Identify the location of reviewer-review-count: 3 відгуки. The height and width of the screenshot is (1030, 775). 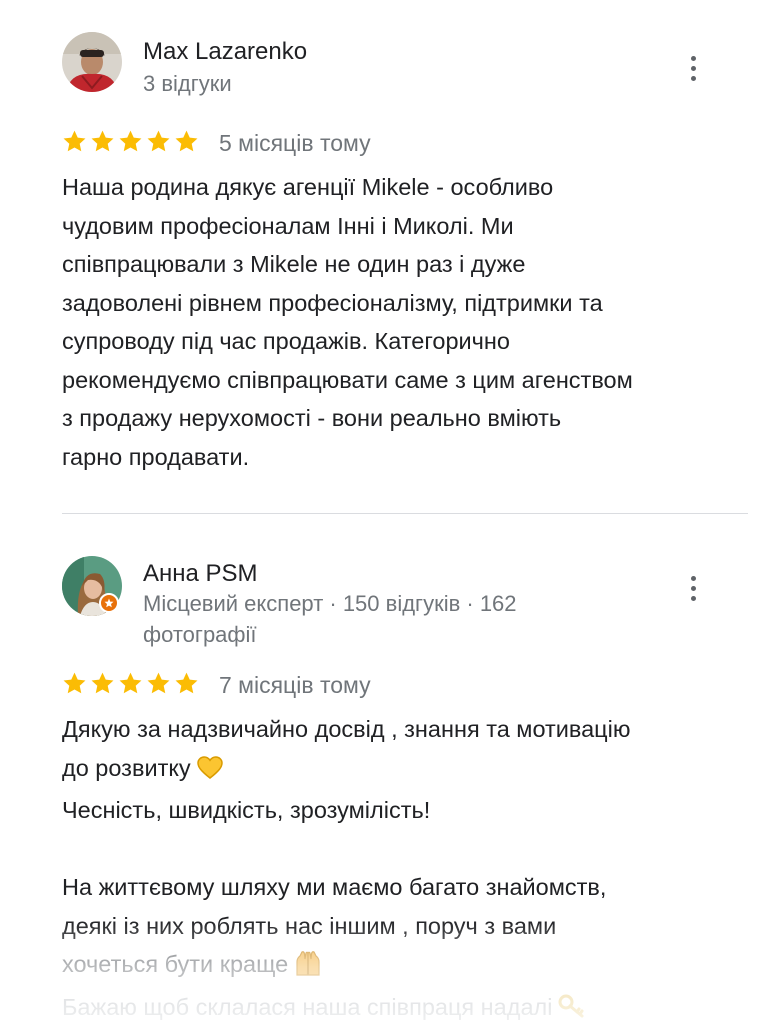
(187, 83).